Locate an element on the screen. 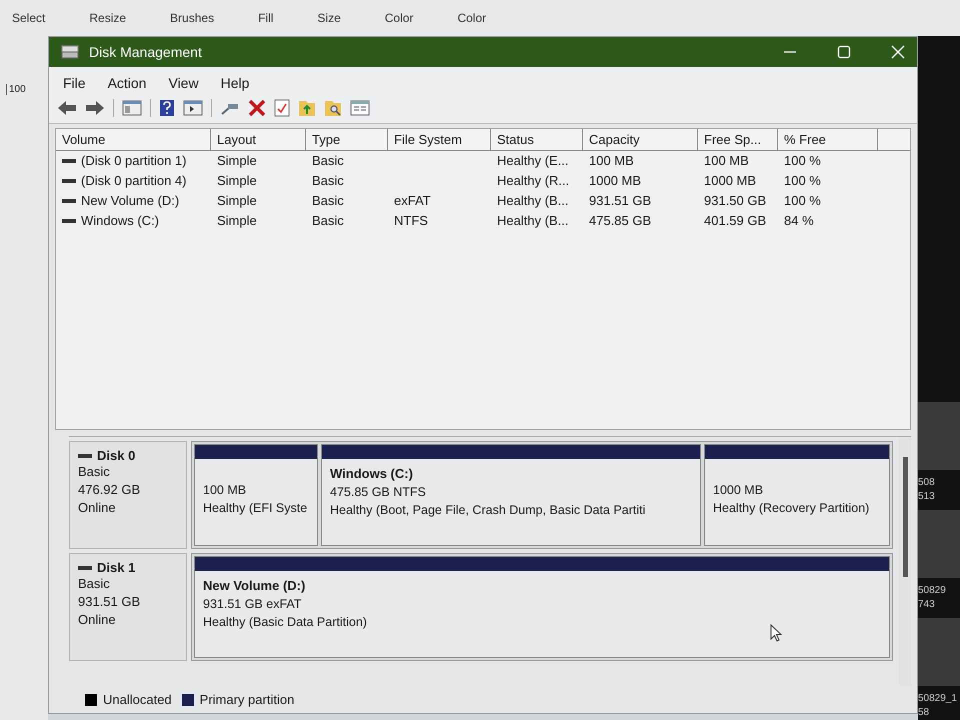 Image resolution: width=960 pixels, height=720 pixels. disk-info: 476.92 GB is located at coordinates (110, 490).